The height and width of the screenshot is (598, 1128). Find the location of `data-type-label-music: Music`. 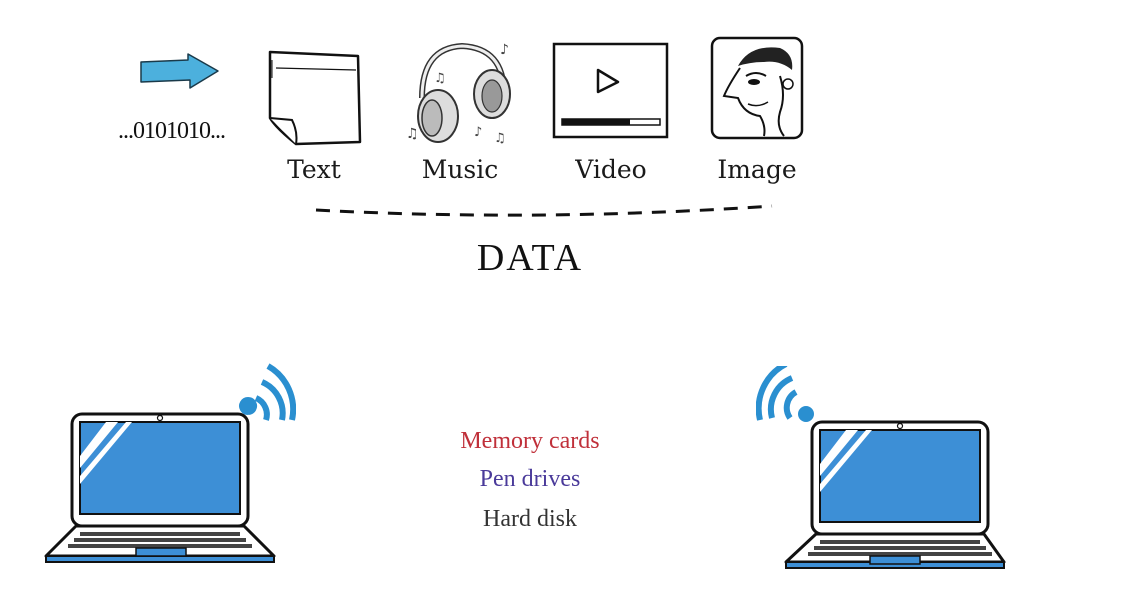

data-type-label-music: Music is located at coordinates (460, 169).